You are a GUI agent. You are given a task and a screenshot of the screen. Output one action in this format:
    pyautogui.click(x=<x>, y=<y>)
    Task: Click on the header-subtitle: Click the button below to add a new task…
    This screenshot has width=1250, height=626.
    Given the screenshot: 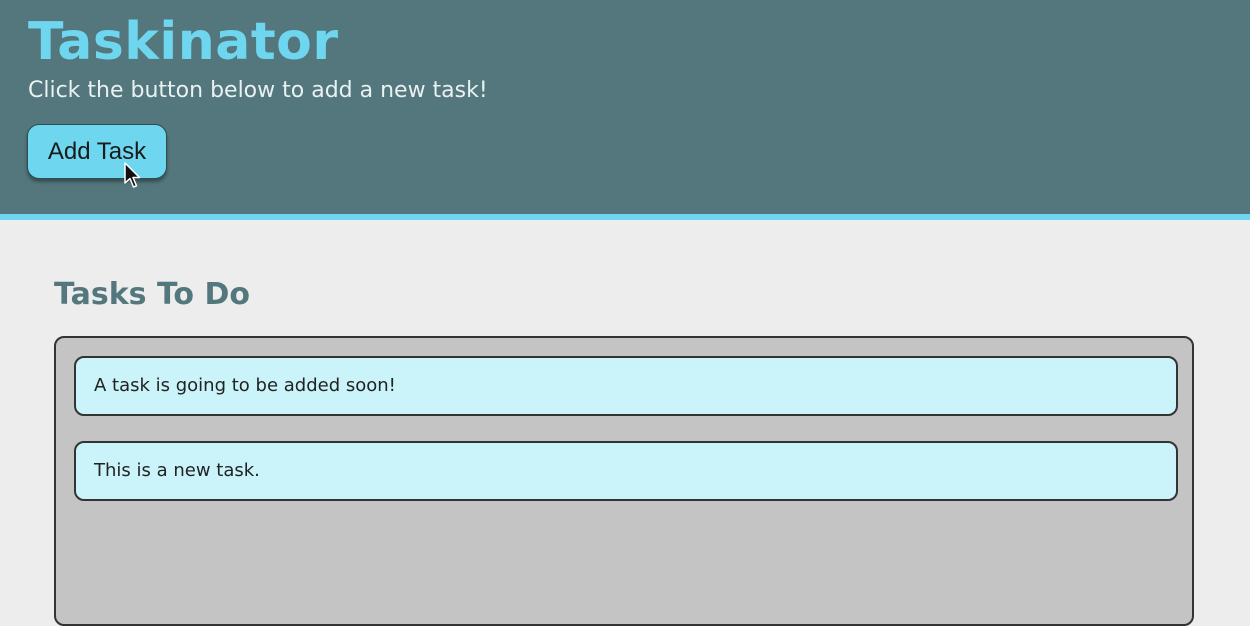 What is the action you would take?
    pyautogui.click(x=258, y=90)
    